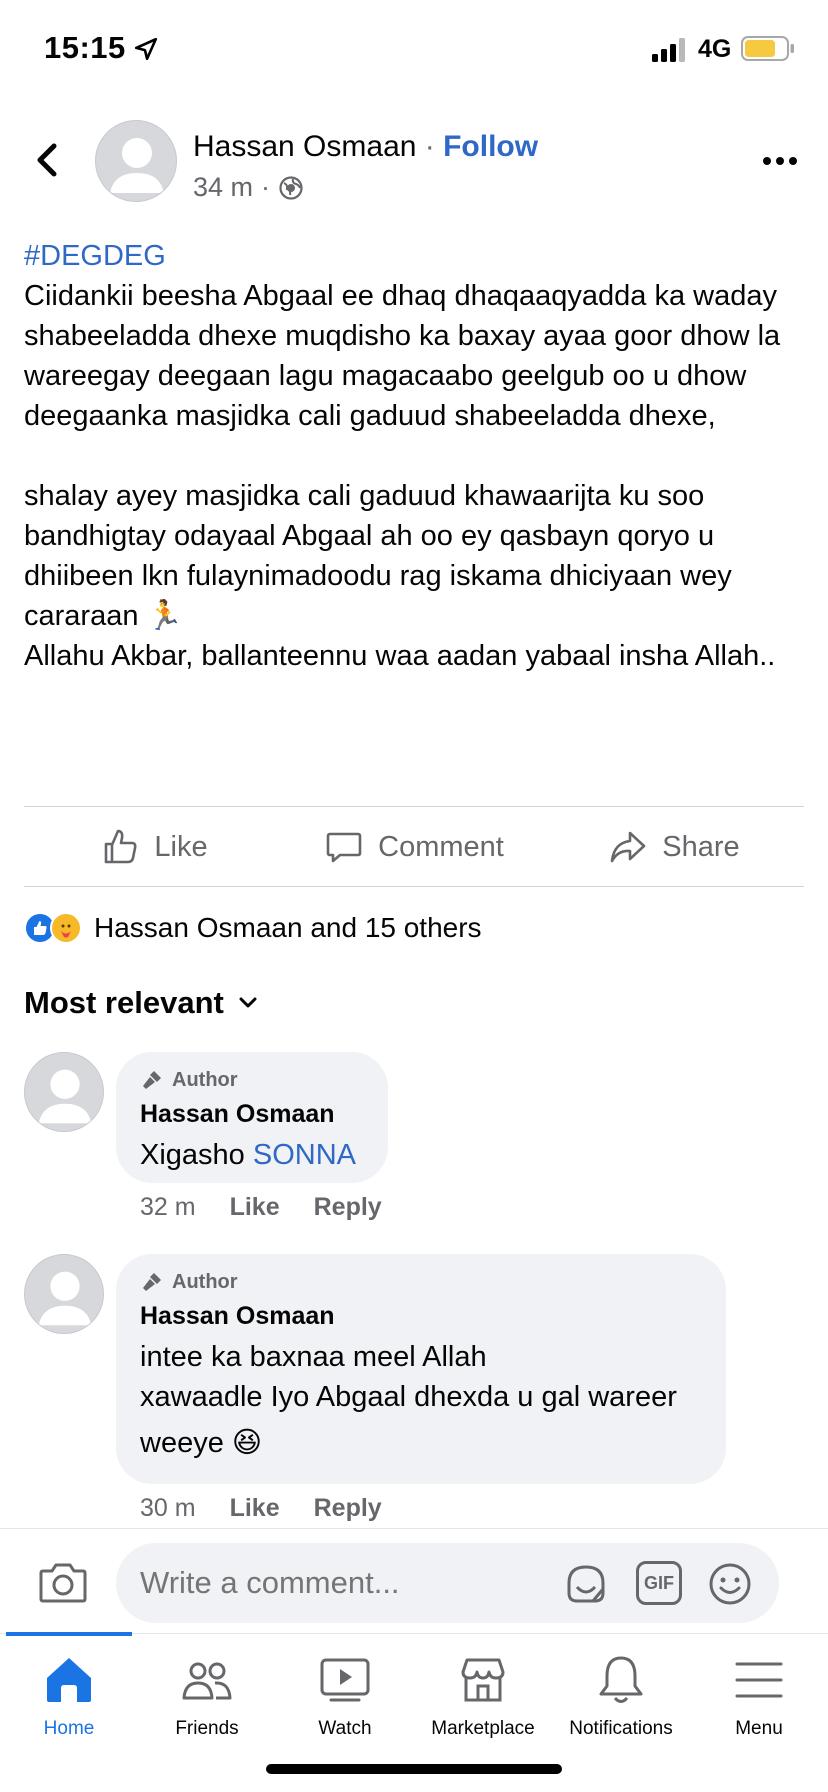 The width and height of the screenshot is (828, 1792). What do you see at coordinates (48, 160) in the screenshot?
I see `back-arrow-icon` at bounding box center [48, 160].